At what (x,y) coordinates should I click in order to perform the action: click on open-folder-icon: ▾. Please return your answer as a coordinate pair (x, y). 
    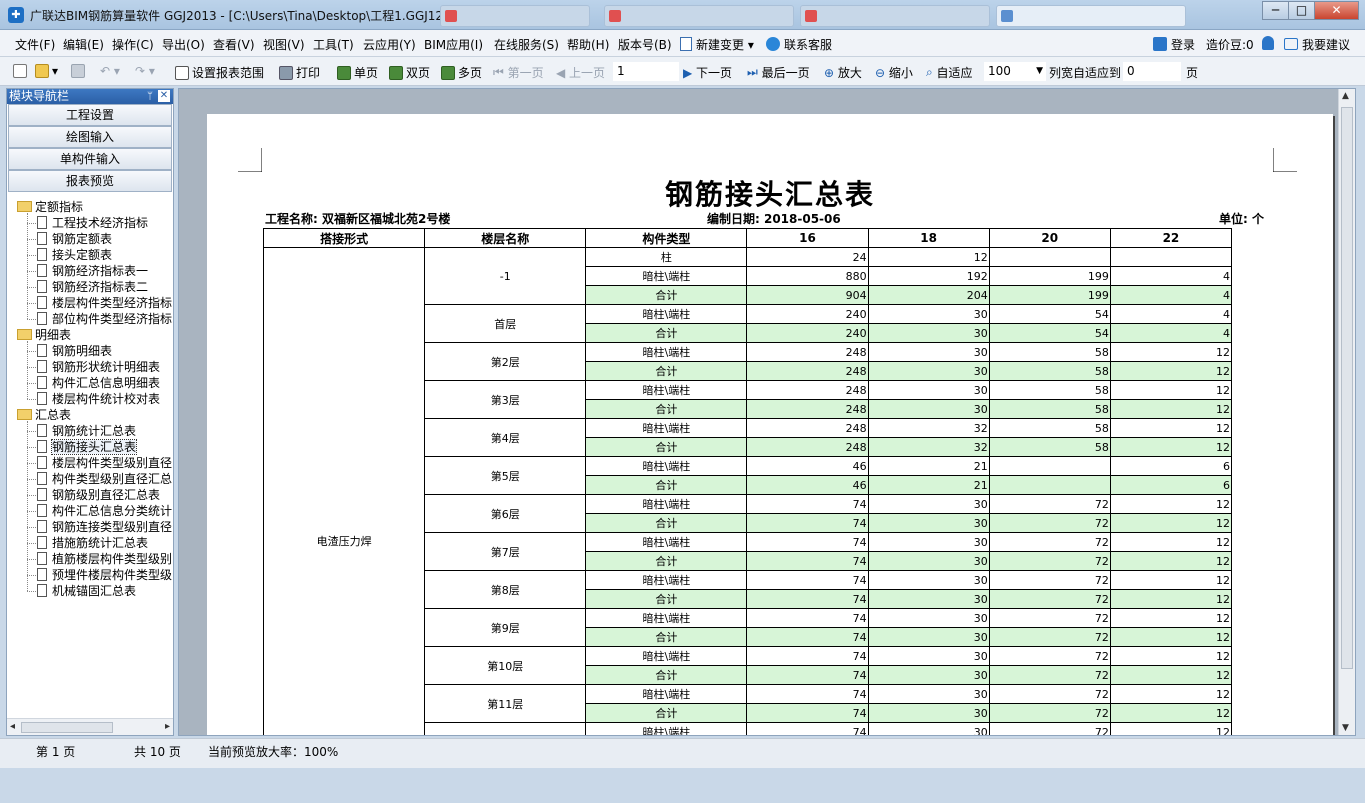
    Looking at the image, I should click on (46, 71).